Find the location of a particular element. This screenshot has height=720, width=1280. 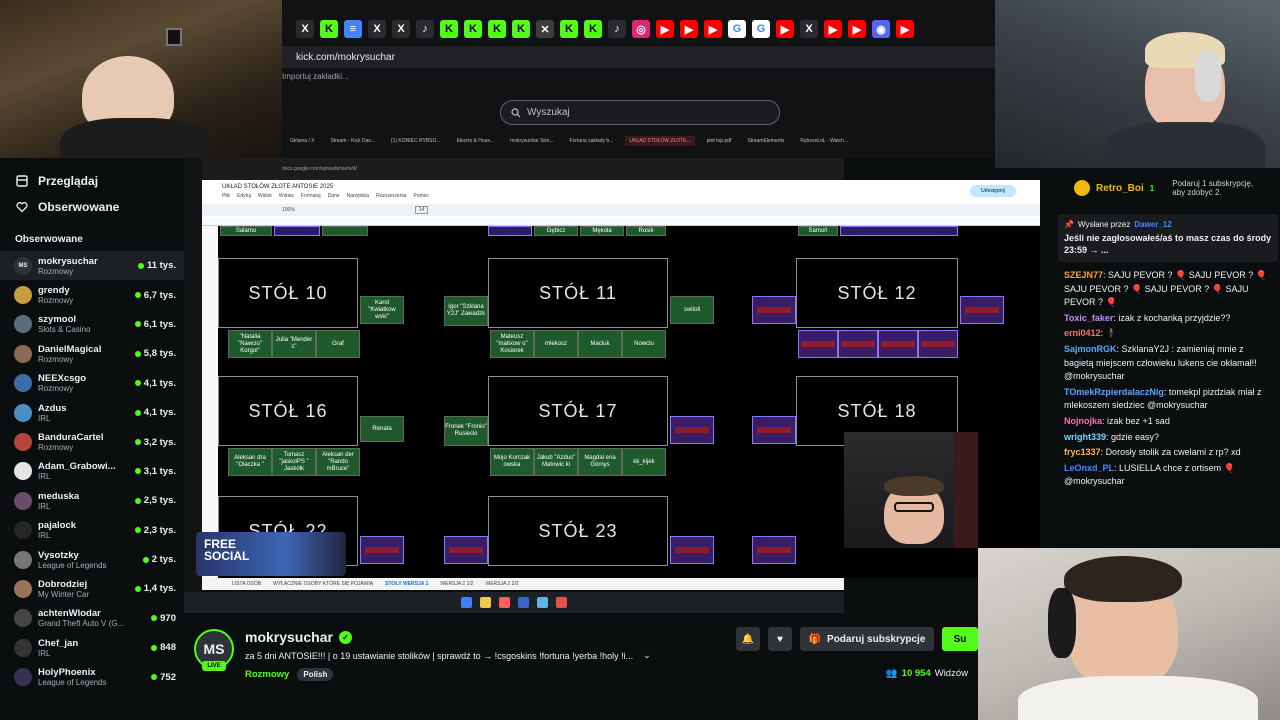

sheet-tab: WERSJA 2 1/2 is located at coordinates (456, 584).